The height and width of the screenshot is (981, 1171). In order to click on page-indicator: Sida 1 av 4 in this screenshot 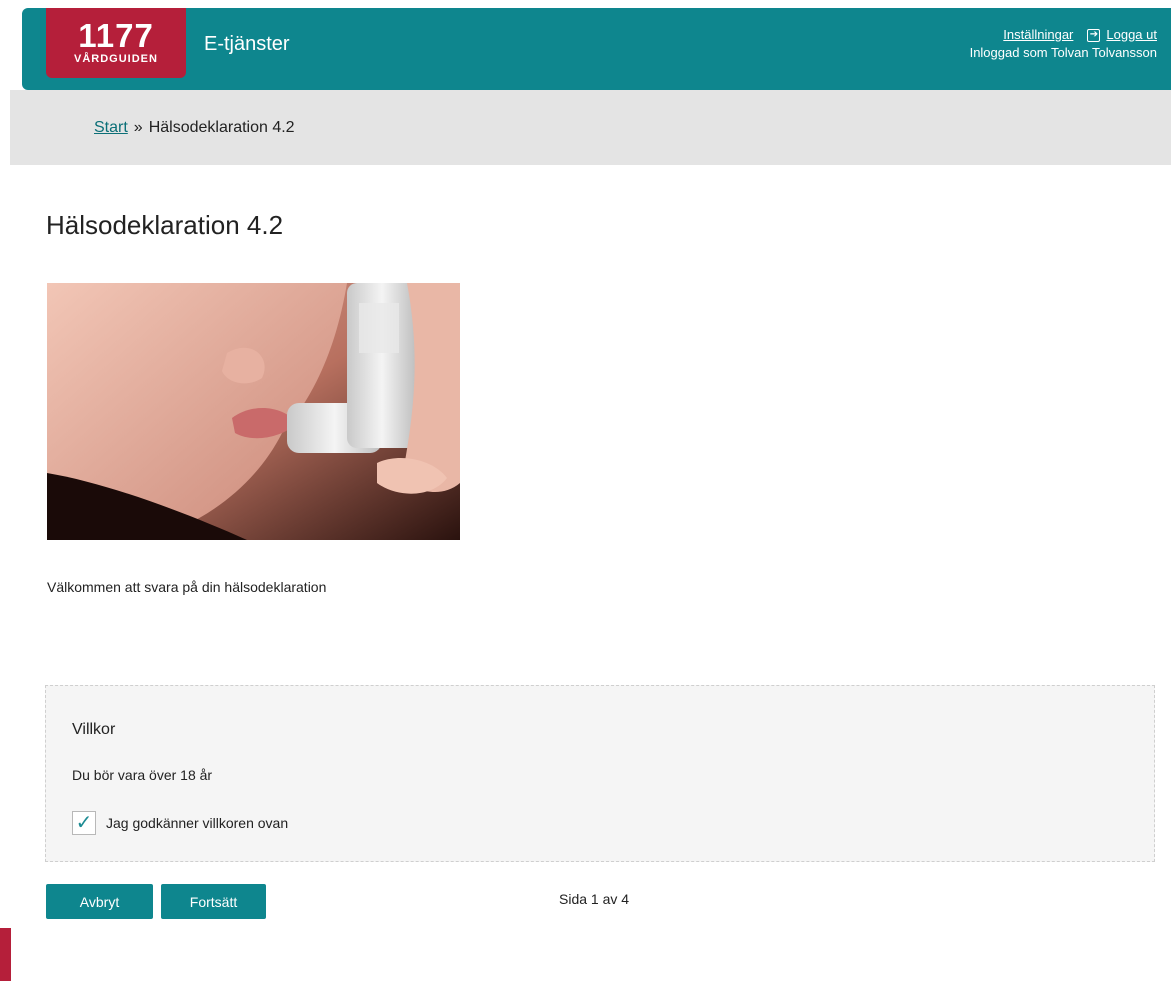, I will do `click(594, 899)`.